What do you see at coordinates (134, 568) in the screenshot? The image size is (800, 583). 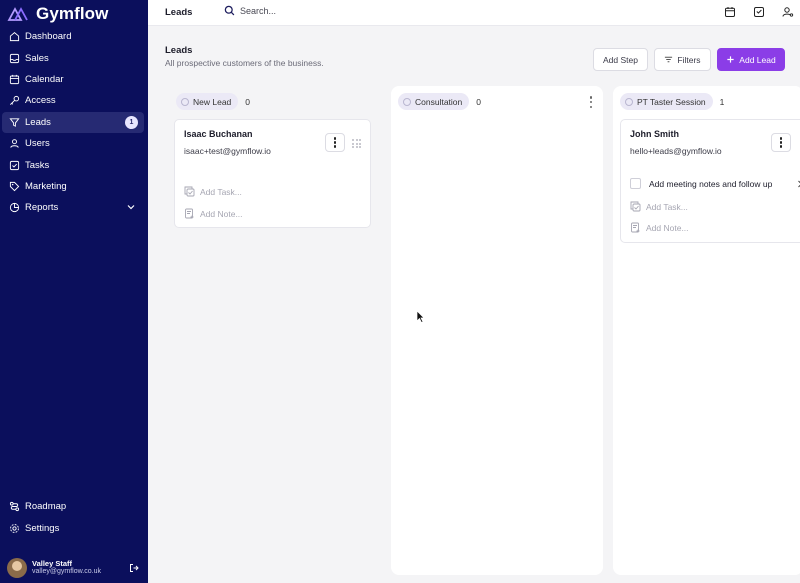 I see `logout-icon` at bounding box center [134, 568].